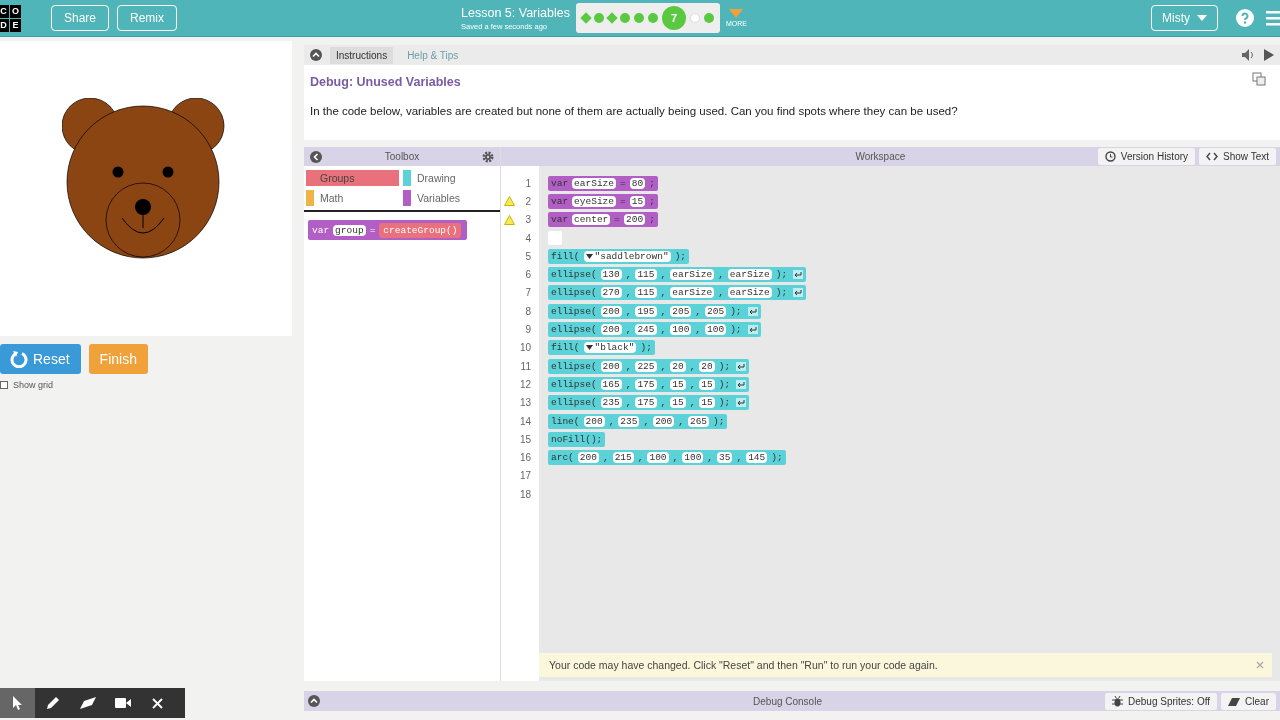 The width and height of the screenshot is (1280, 720). I want to click on code-block: noFill();, so click(577, 439).